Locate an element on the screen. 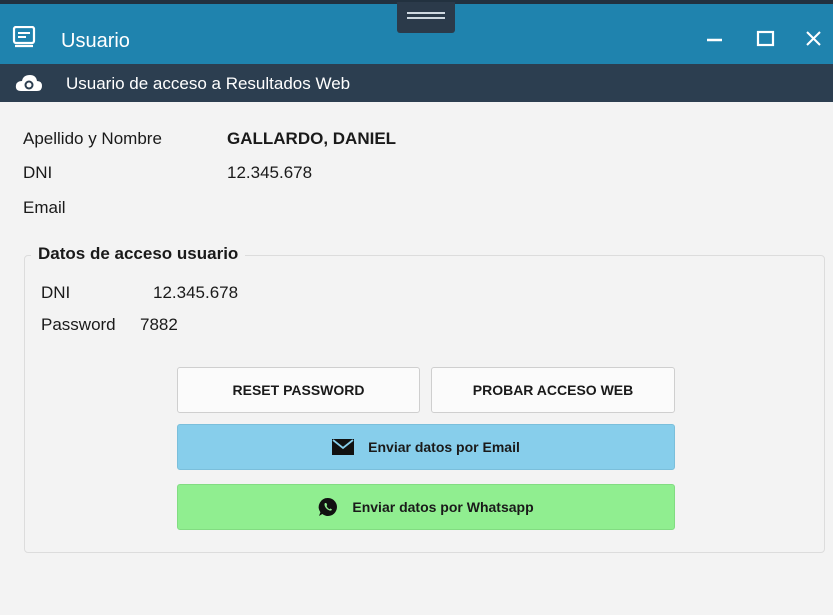 Image resolution: width=833 pixels, height=615 pixels. email-label: Email is located at coordinates (44, 207).